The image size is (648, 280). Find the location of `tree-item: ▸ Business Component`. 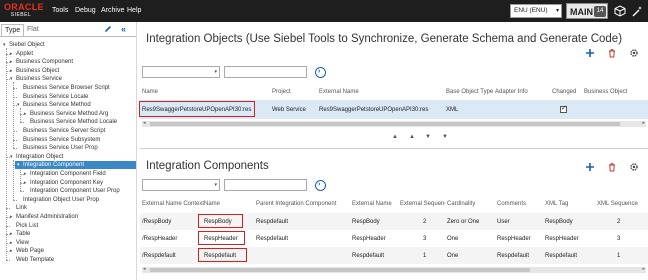

tree-item: ▸ Business Component is located at coordinates (41, 62).